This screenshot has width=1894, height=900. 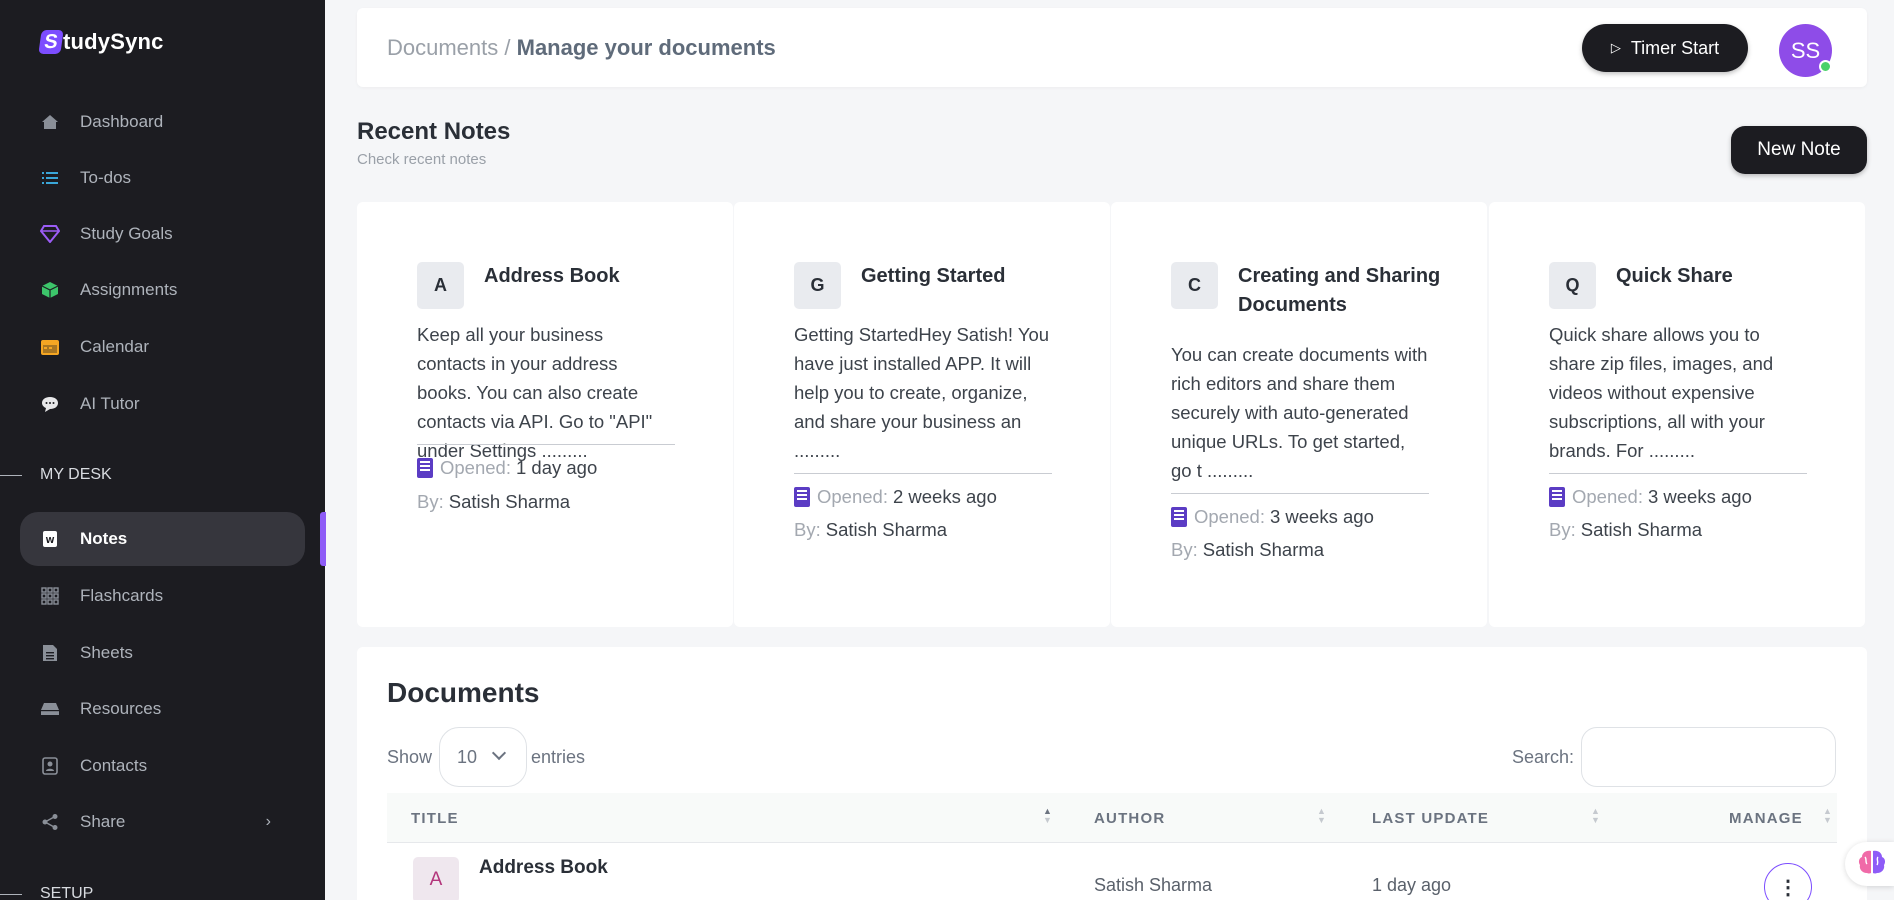 What do you see at coordinates (1799, 150) in the screenshot?
I see `new-note-button: New Note` at bounding box center [1799, 150].